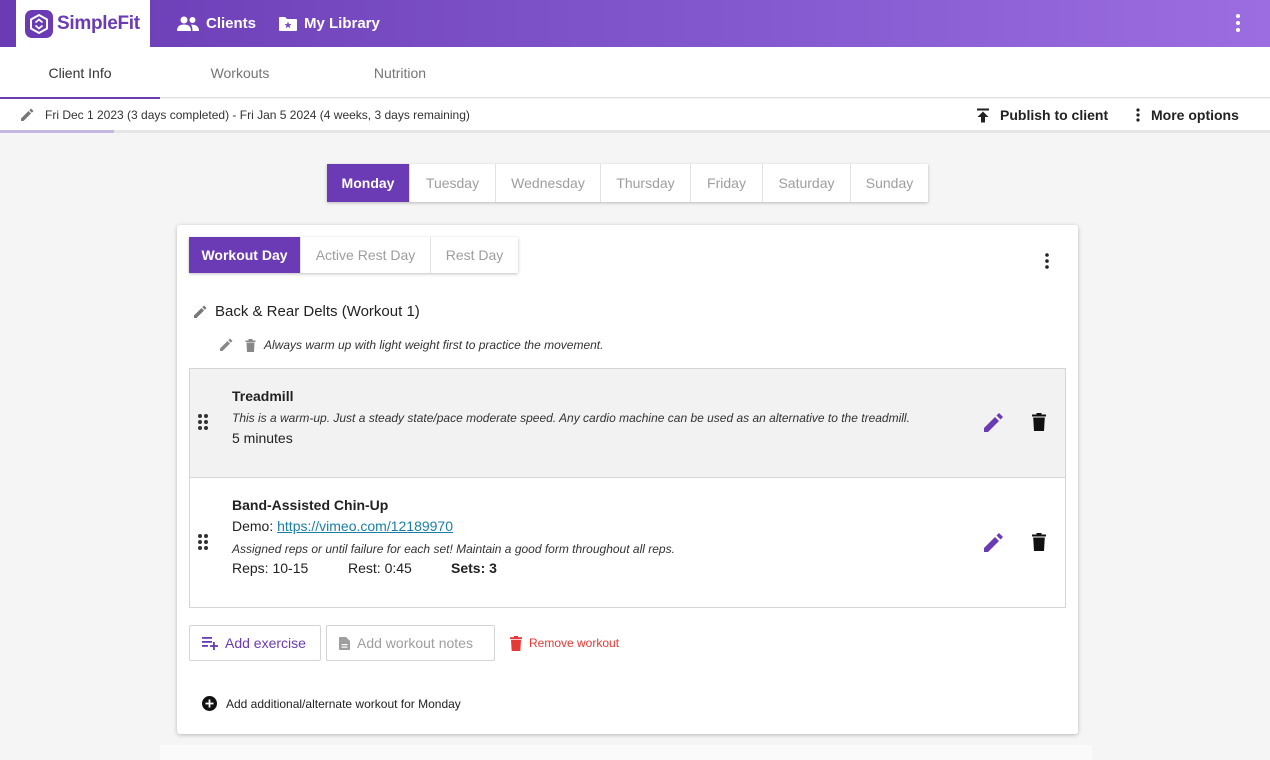  Describe the element at coordinates (188, 23) in the screenshot. I see `people-icon` at that location.